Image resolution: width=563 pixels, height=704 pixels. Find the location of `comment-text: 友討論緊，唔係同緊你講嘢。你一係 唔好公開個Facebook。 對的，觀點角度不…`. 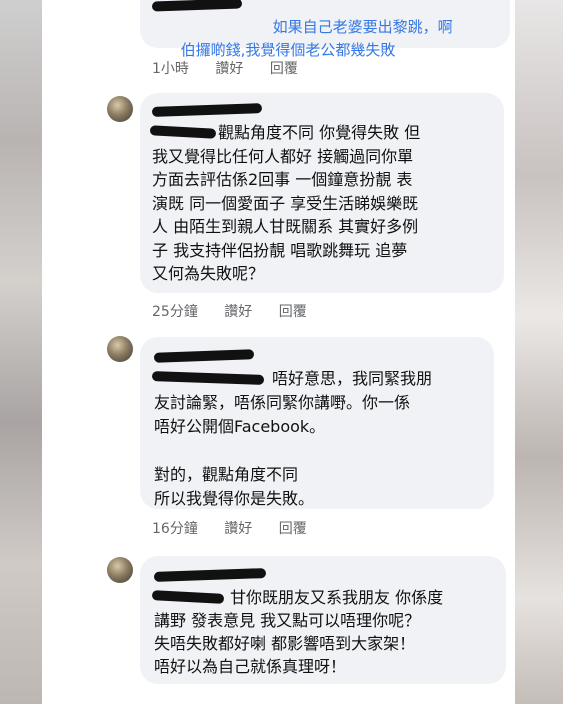

comment-text: 友討論緊，唔係同緊你講嘢。你一係 唔好公開個Facebook。 對的，觀點角度不… is located at coordinates (282, 450).